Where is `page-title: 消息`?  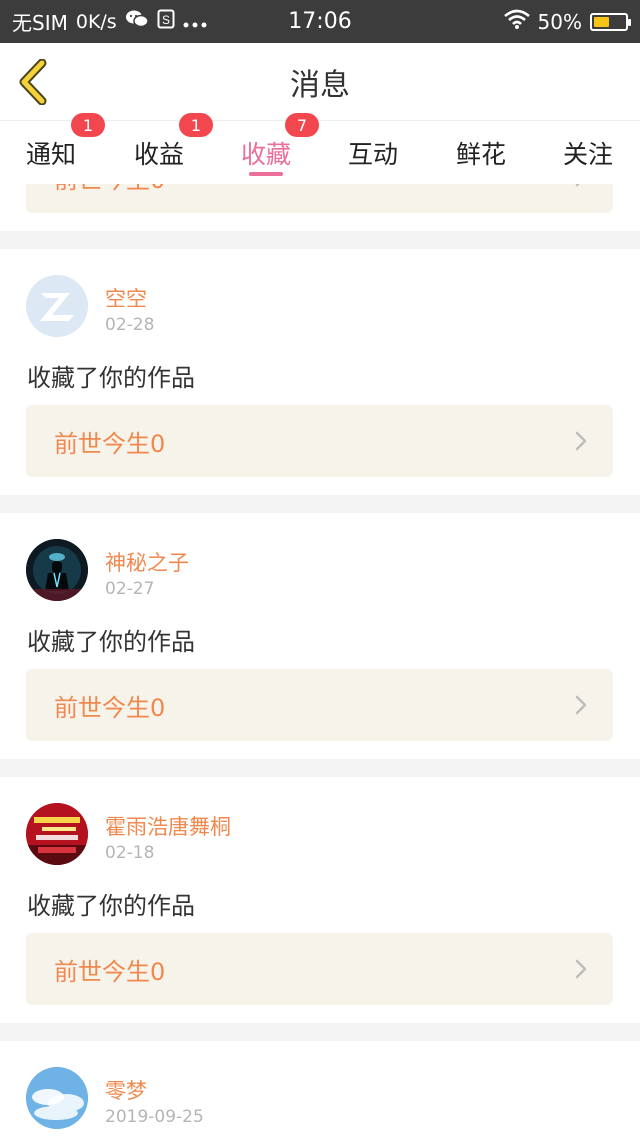
page-title: 消息 is located at coordinates (320, 85).